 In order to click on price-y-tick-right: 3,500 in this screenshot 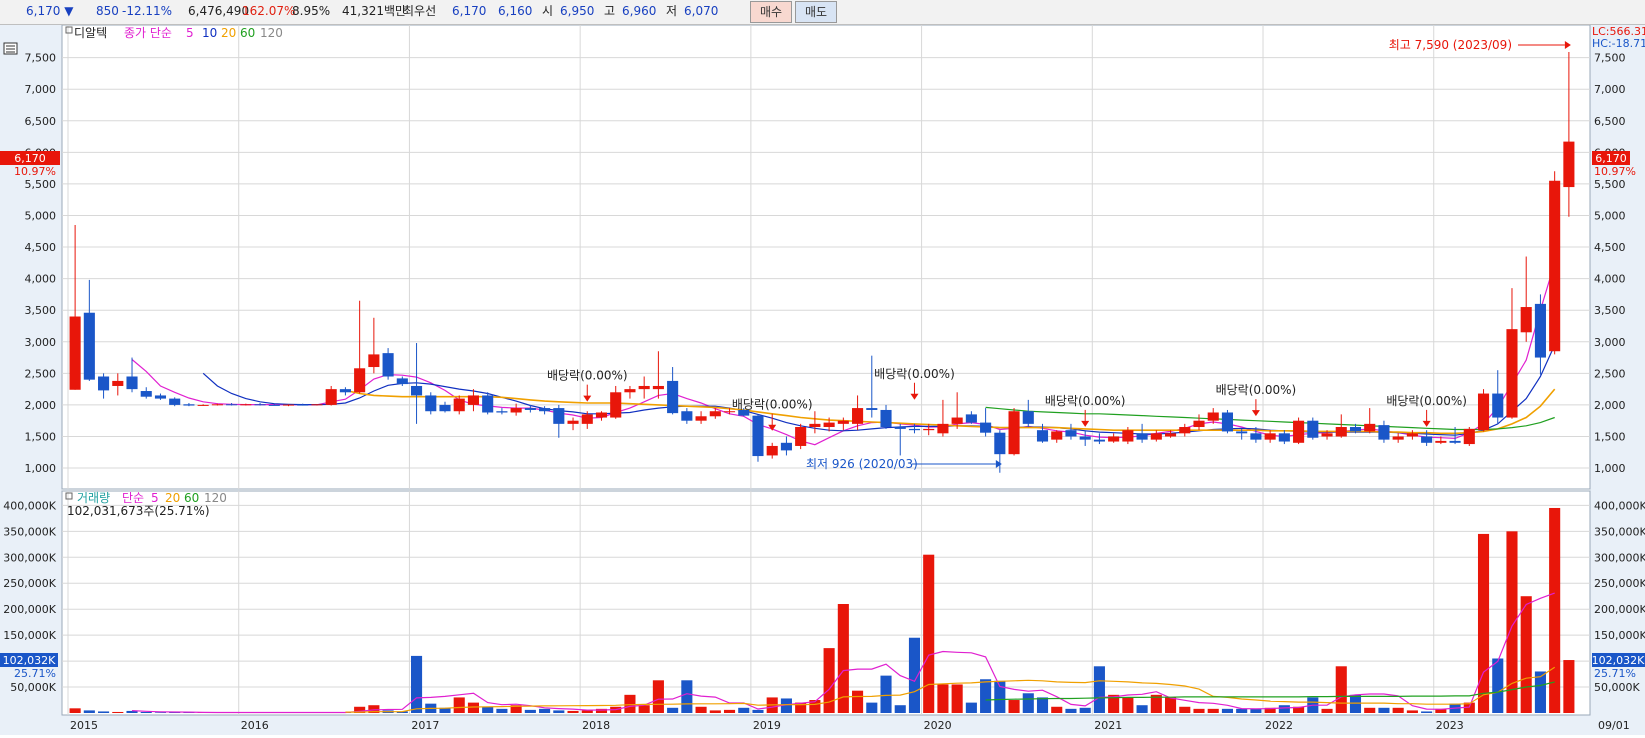, I will do `click(1610, 310)`.